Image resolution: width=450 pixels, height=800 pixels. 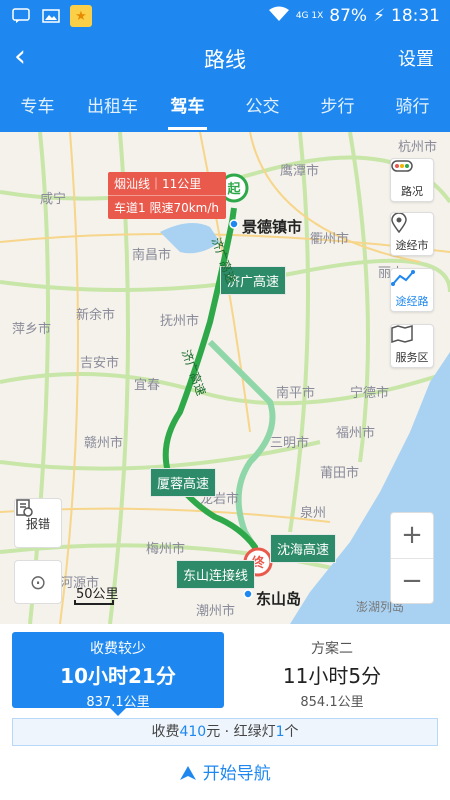 I want to click on service-area-button: 服务区, so click(x=412, y=346).